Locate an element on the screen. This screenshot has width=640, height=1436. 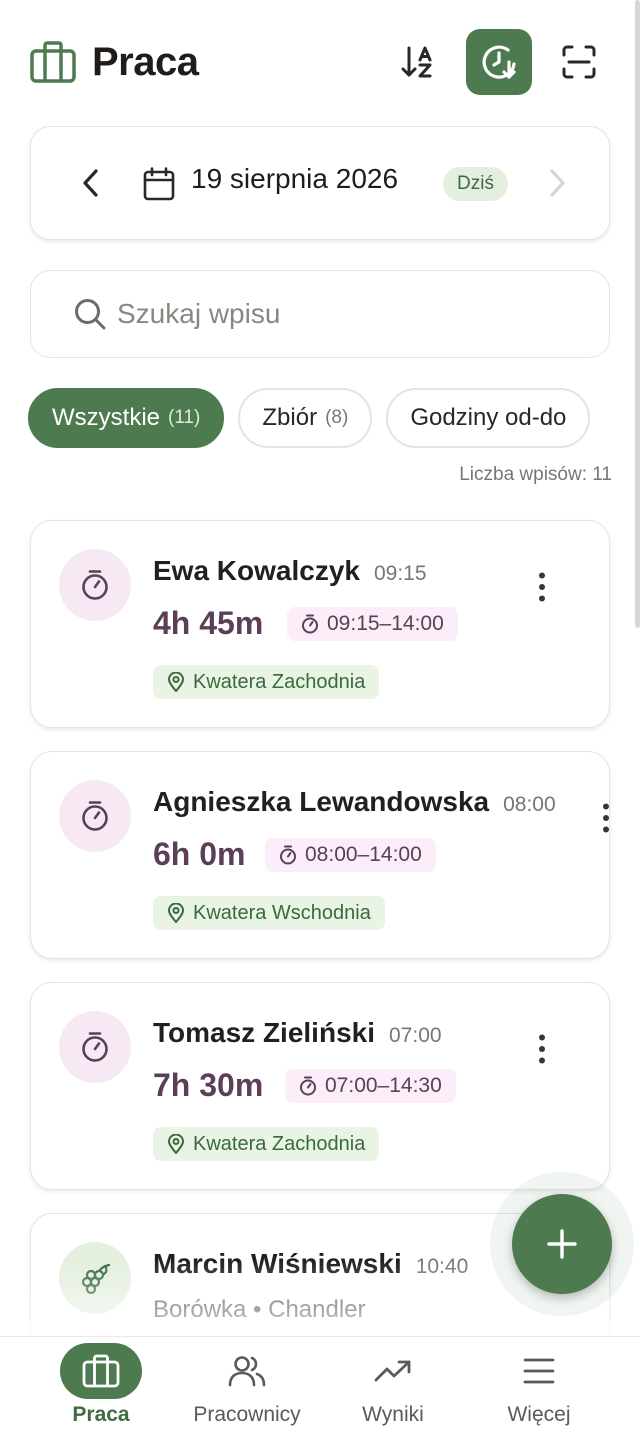
worker-name: Ewa Kowalczyk is located at coordinates (256, 570).